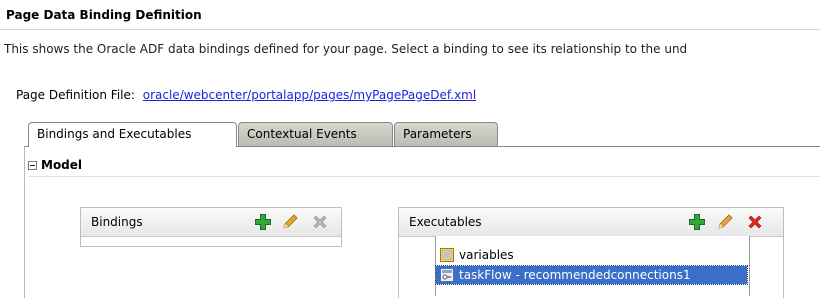 The width and height of the screenshot is (820, 298). I want to click on variables-icon, so click(447, 255).